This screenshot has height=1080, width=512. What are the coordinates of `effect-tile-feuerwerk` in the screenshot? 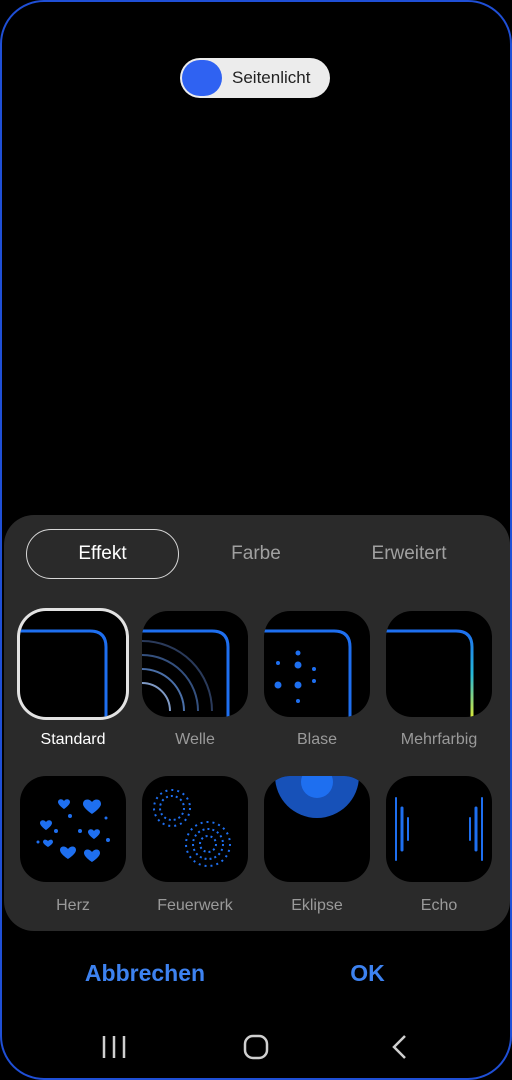 It's located at (195, 829).